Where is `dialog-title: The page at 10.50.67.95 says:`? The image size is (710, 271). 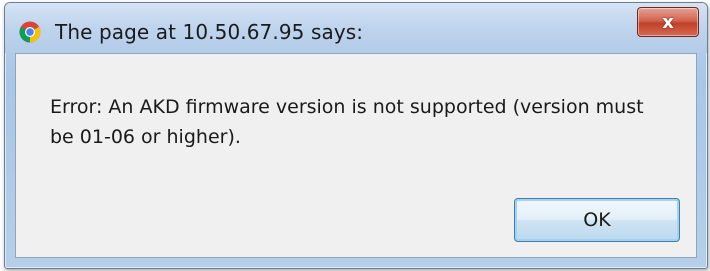
dialog-title: The page at 10.50.67.95 says: is located at coordinates (209, 32).